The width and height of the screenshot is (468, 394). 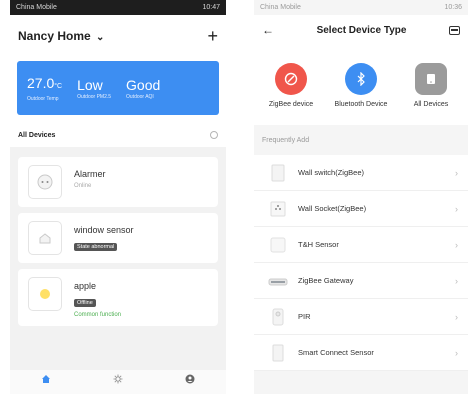 I want to click on wall-switch-icon, so click(x=278, y=173).